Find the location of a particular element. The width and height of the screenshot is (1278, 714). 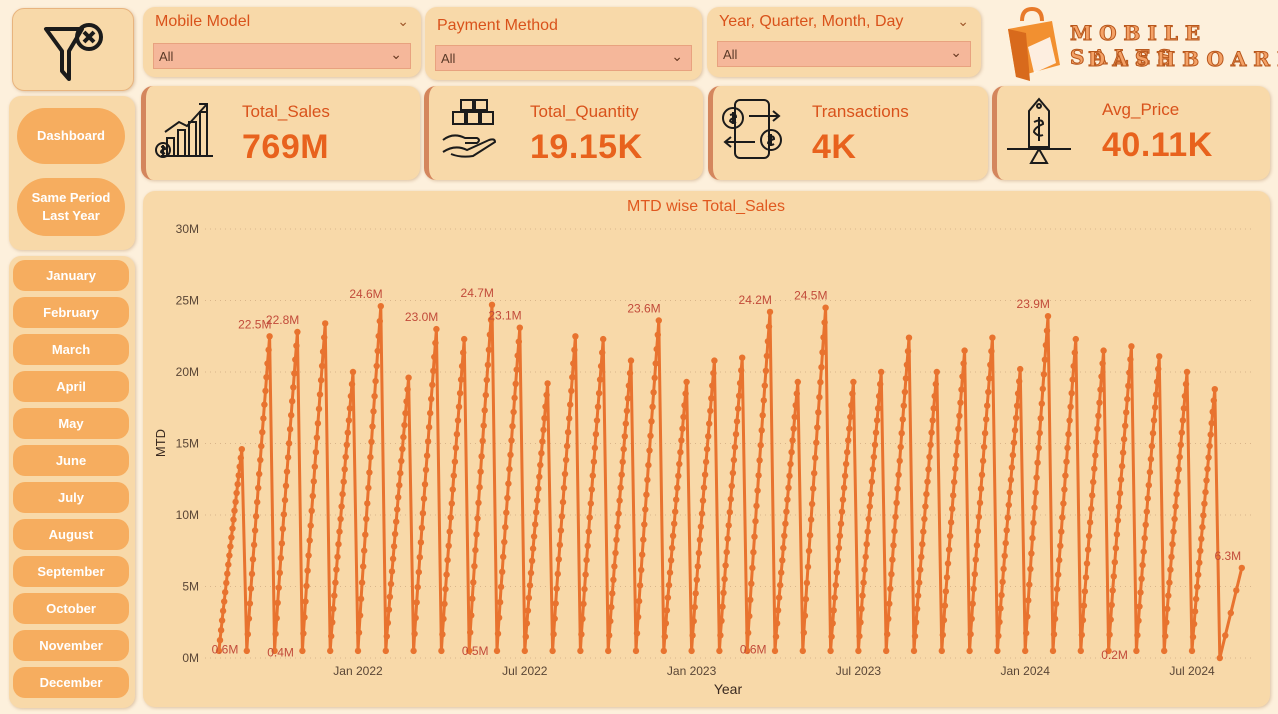

month-label: April is located at coordinates (71, 386).